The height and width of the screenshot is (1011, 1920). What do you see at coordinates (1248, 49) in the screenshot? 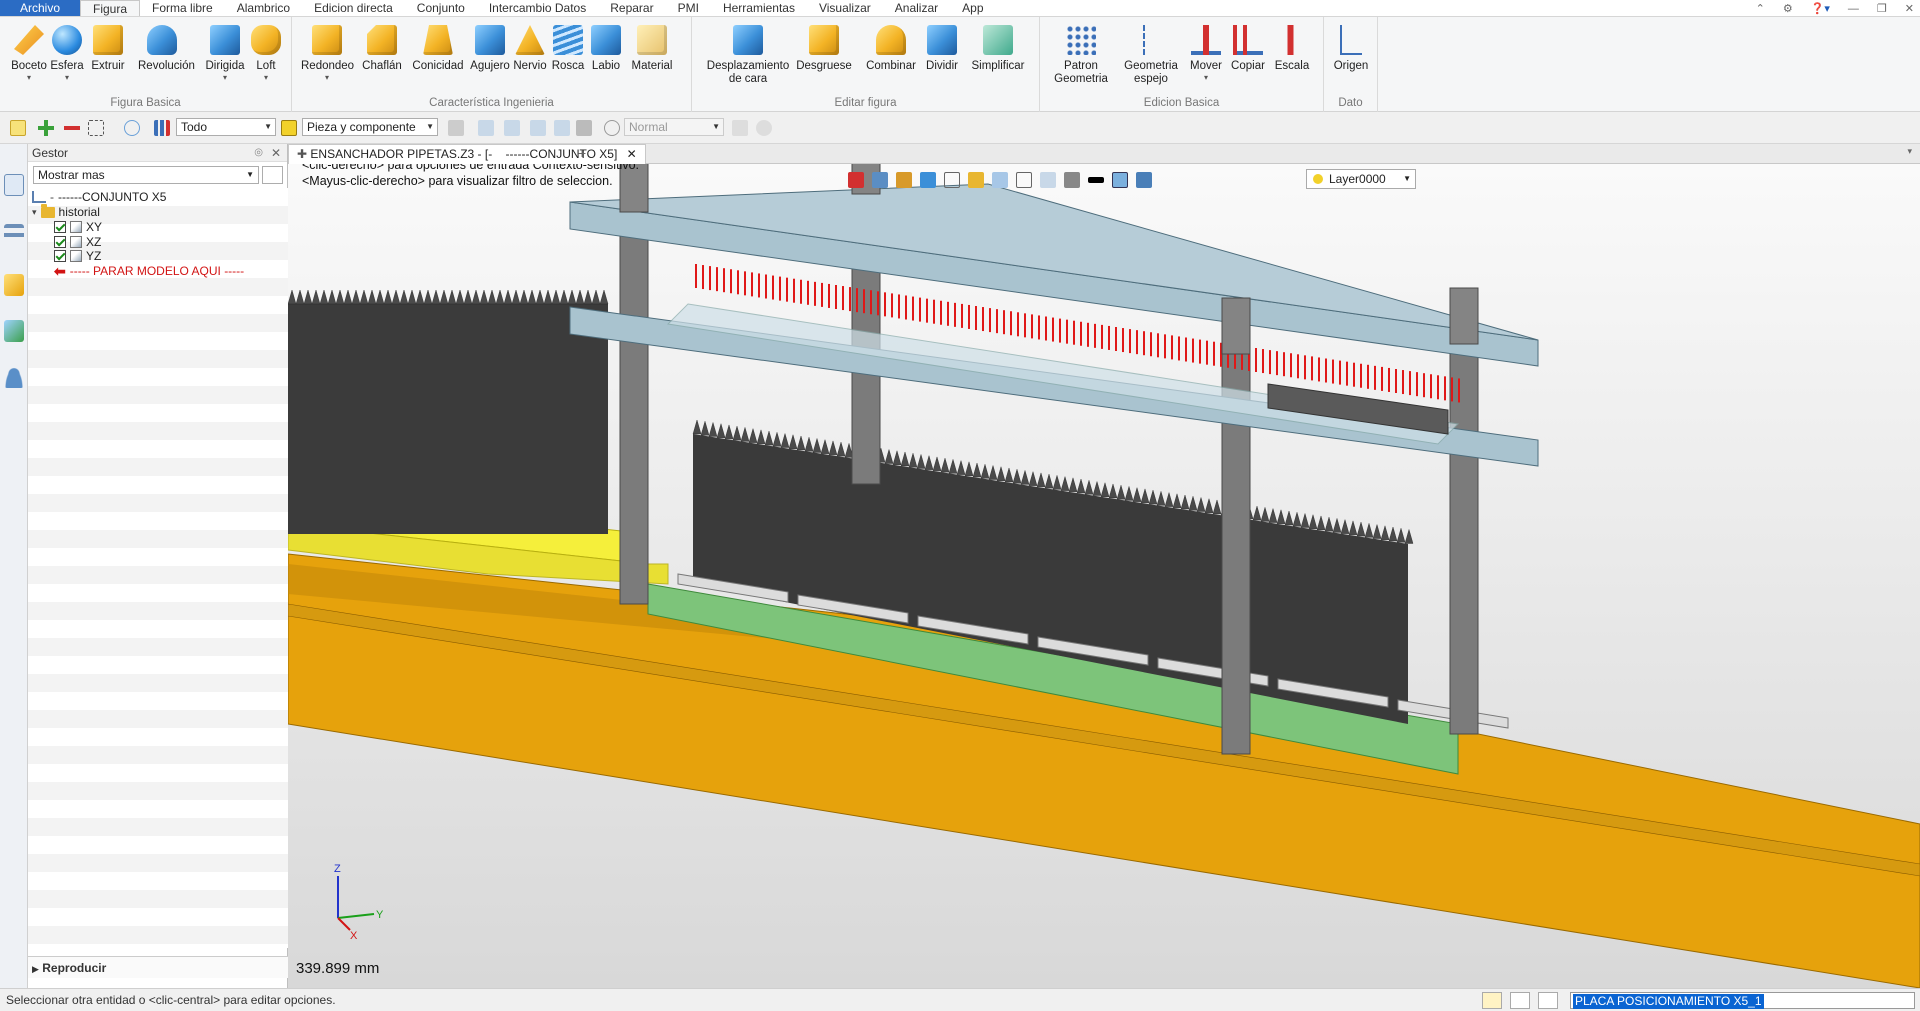
I see `copiar-button: Copiar` at bounding box center [1248, 49].